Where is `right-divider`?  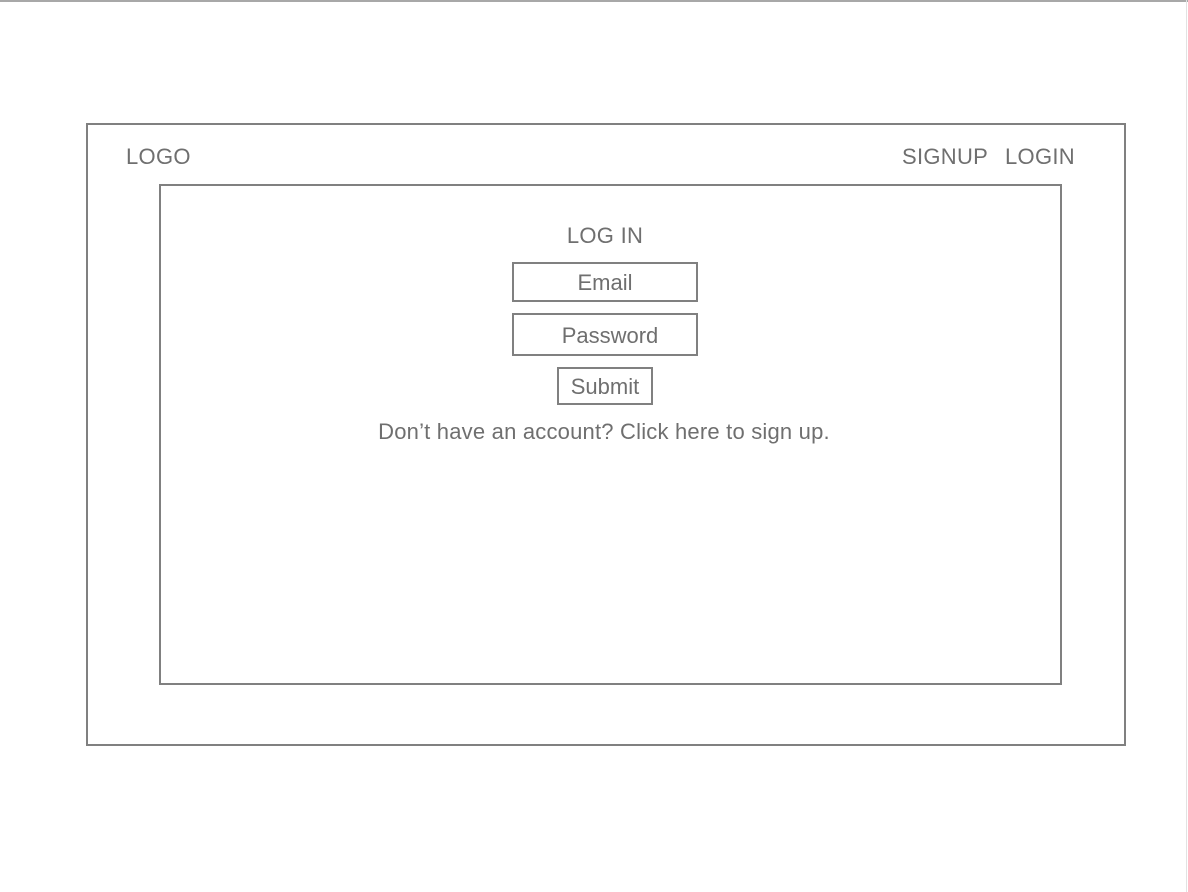 right-divider is located at coordinates (1186, 446).